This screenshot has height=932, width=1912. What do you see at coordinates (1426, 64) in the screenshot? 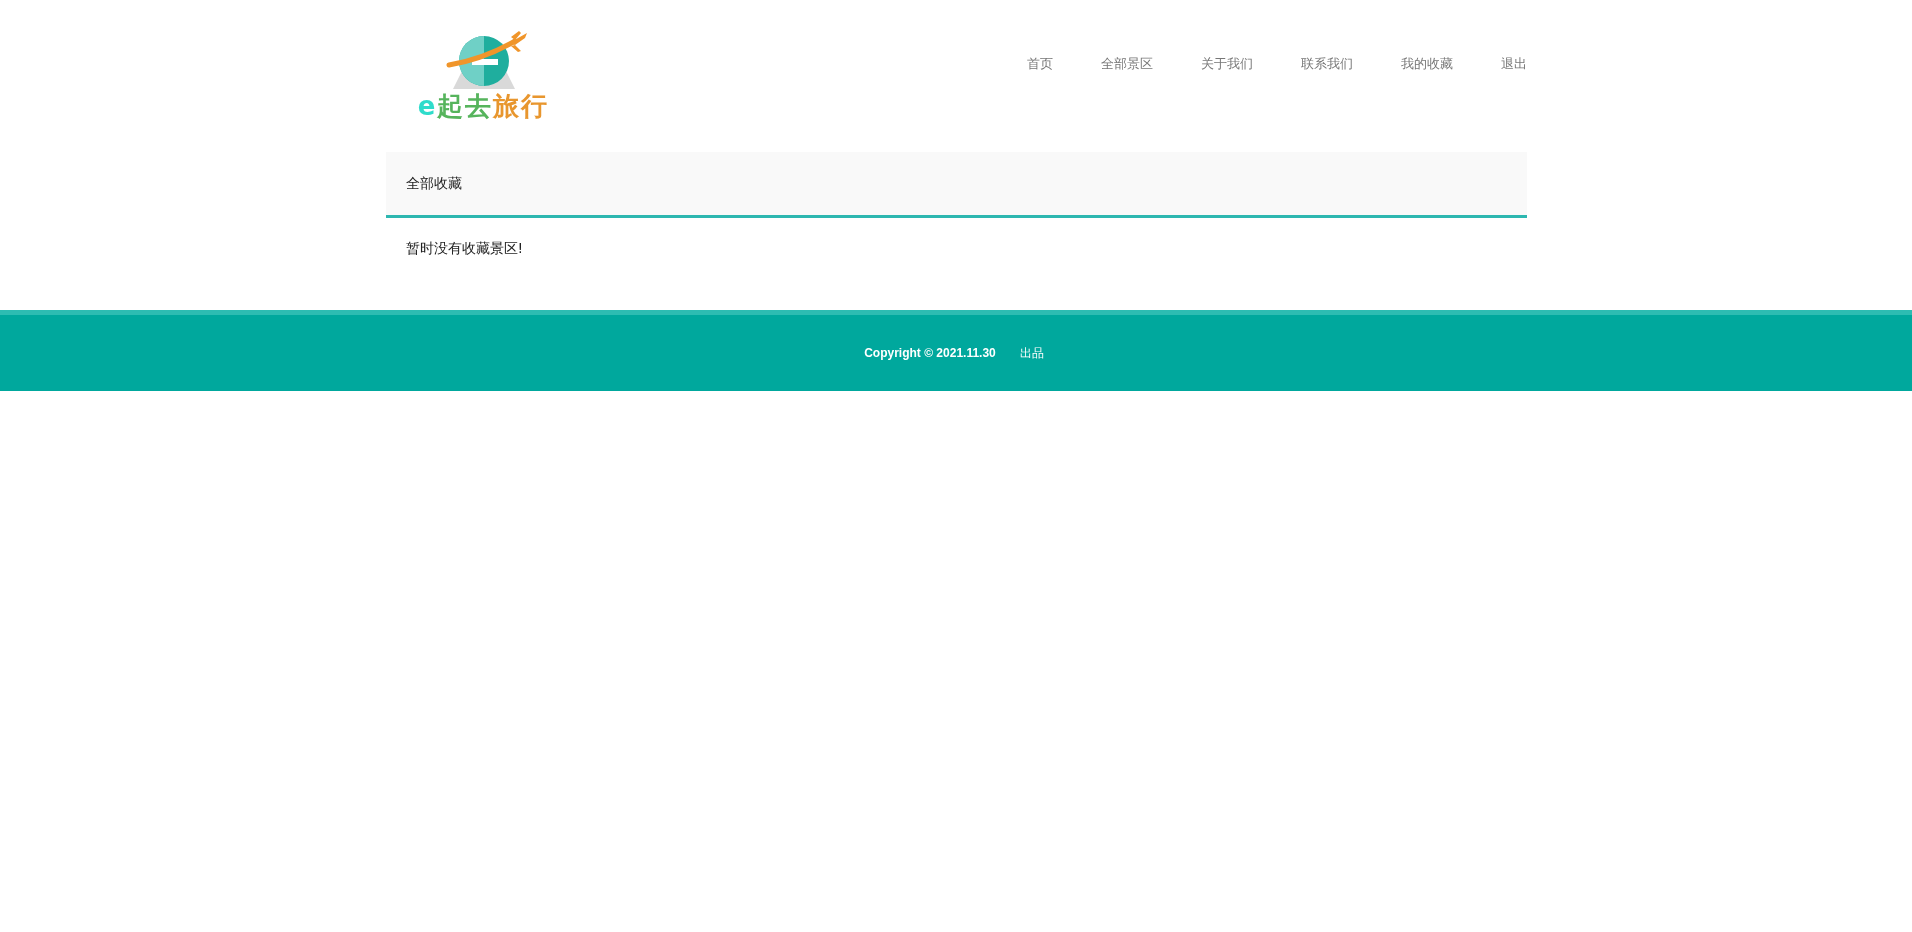
I see `nav-link: 我的收藏` at bounding box center [1426, 64].